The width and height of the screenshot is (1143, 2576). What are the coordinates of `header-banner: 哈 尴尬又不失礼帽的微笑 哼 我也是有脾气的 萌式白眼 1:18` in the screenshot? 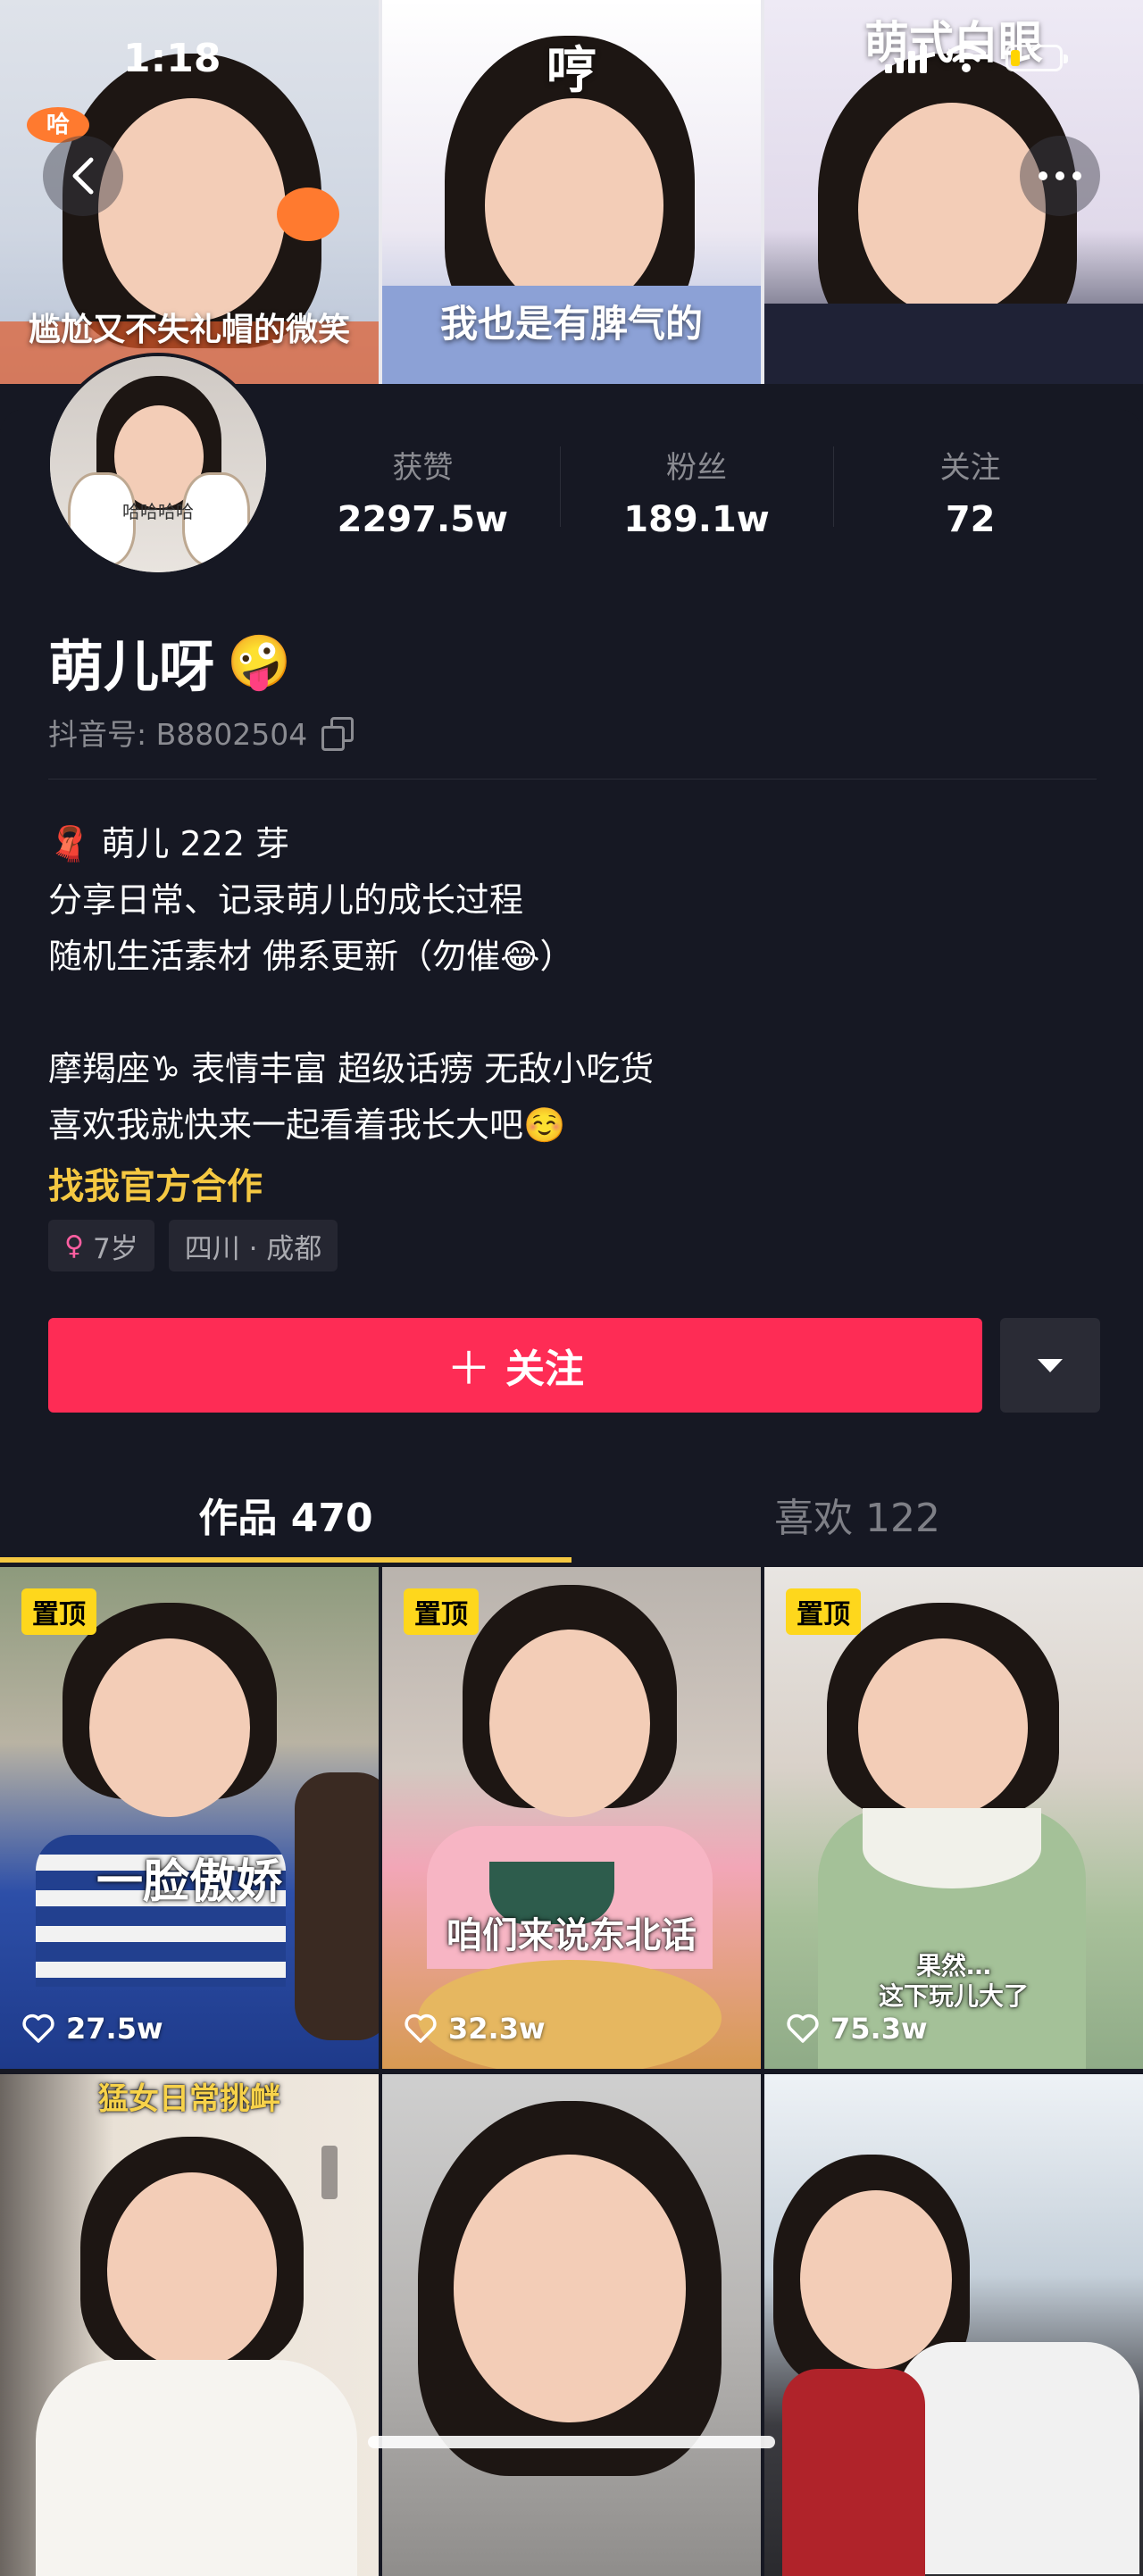 It's located at (571, 192).